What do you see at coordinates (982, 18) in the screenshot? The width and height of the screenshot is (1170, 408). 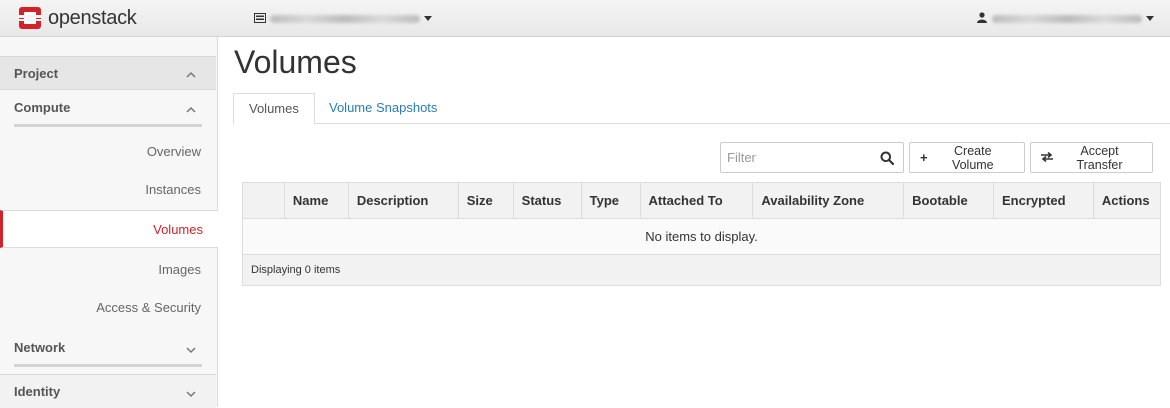 I see `user-icon` at bounding box center [982, 18].